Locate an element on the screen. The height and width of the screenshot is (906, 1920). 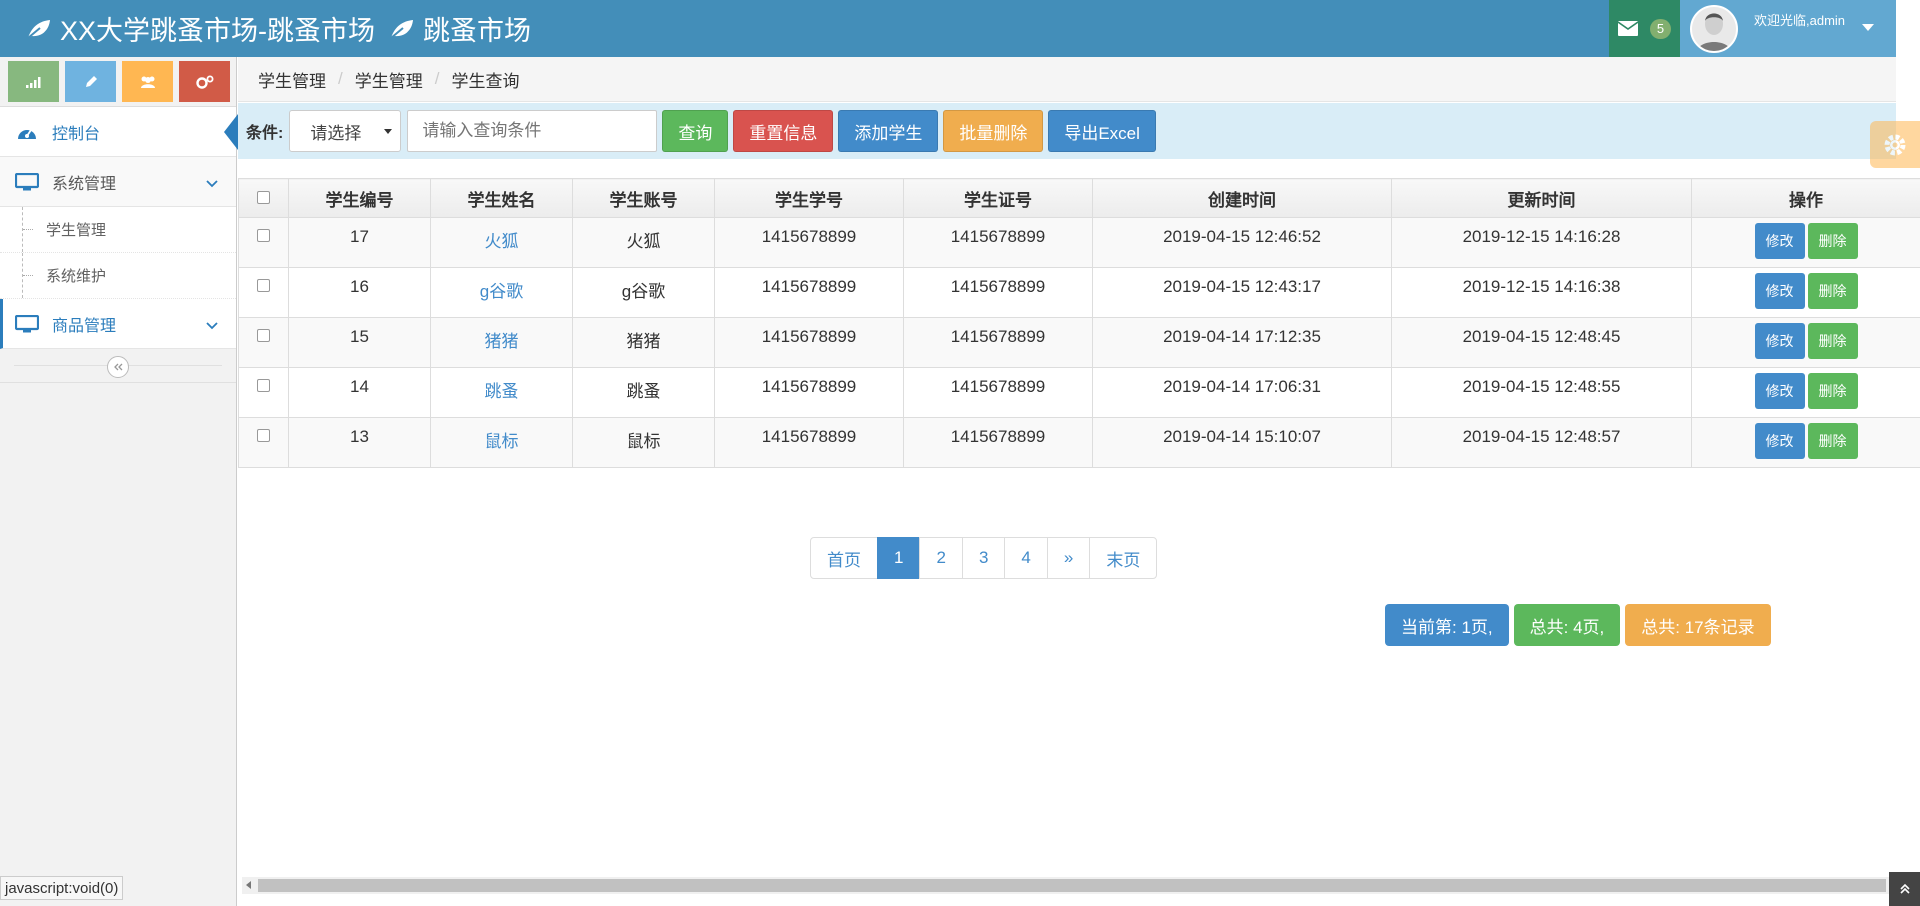
pagination: 首页 1 2 3 4 » 末页 is located at coordinates (984, 558).